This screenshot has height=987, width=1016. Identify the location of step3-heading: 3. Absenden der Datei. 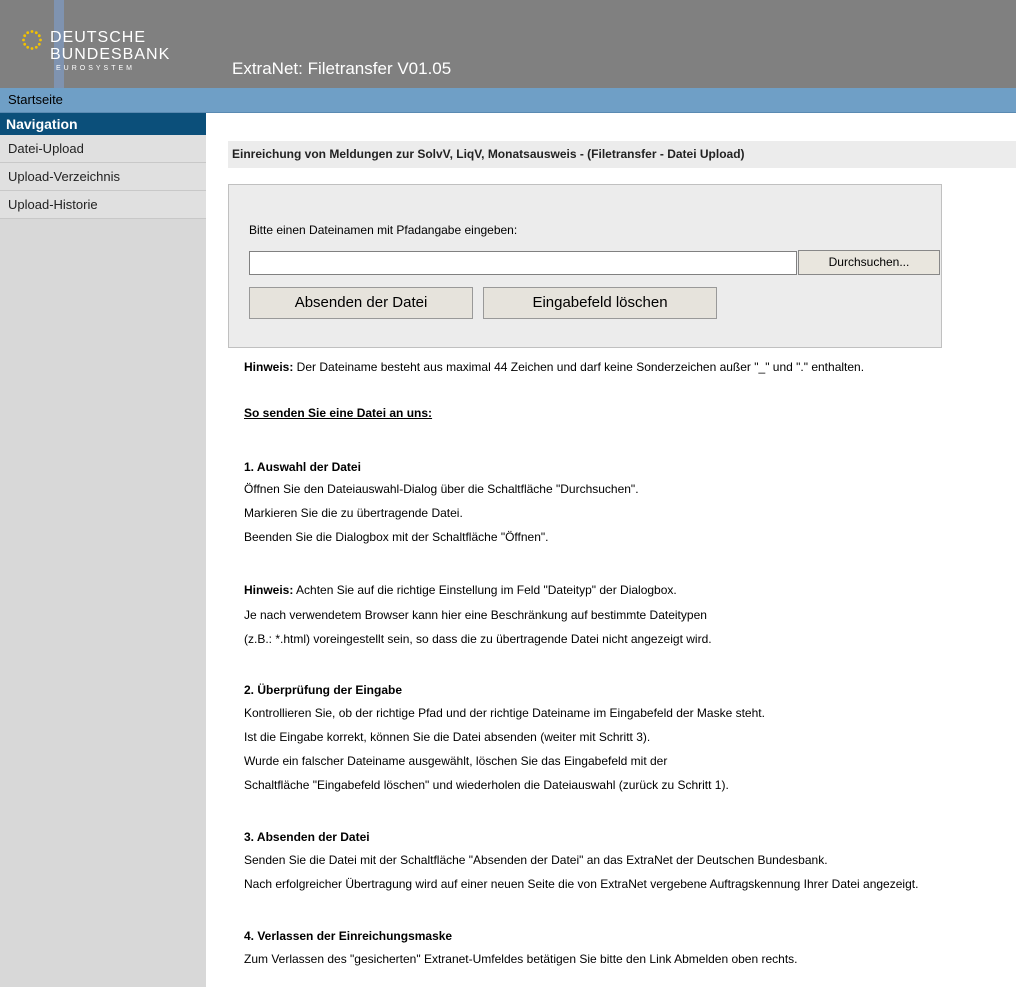
(307, 837).